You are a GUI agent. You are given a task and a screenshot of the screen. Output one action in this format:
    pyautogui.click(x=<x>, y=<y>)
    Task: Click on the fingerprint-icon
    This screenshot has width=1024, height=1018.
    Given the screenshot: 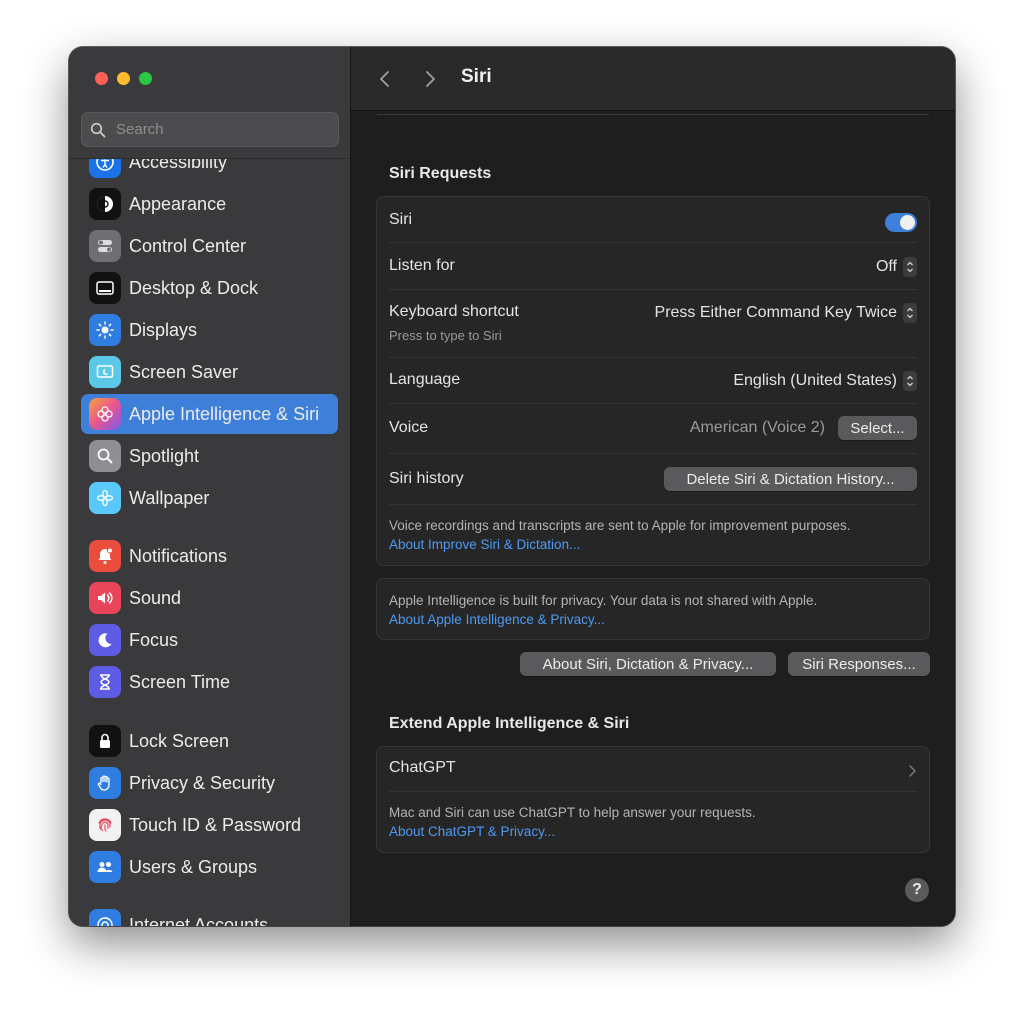 What is the action you would take?
    pyautogui.click(x=105, y=825)
    